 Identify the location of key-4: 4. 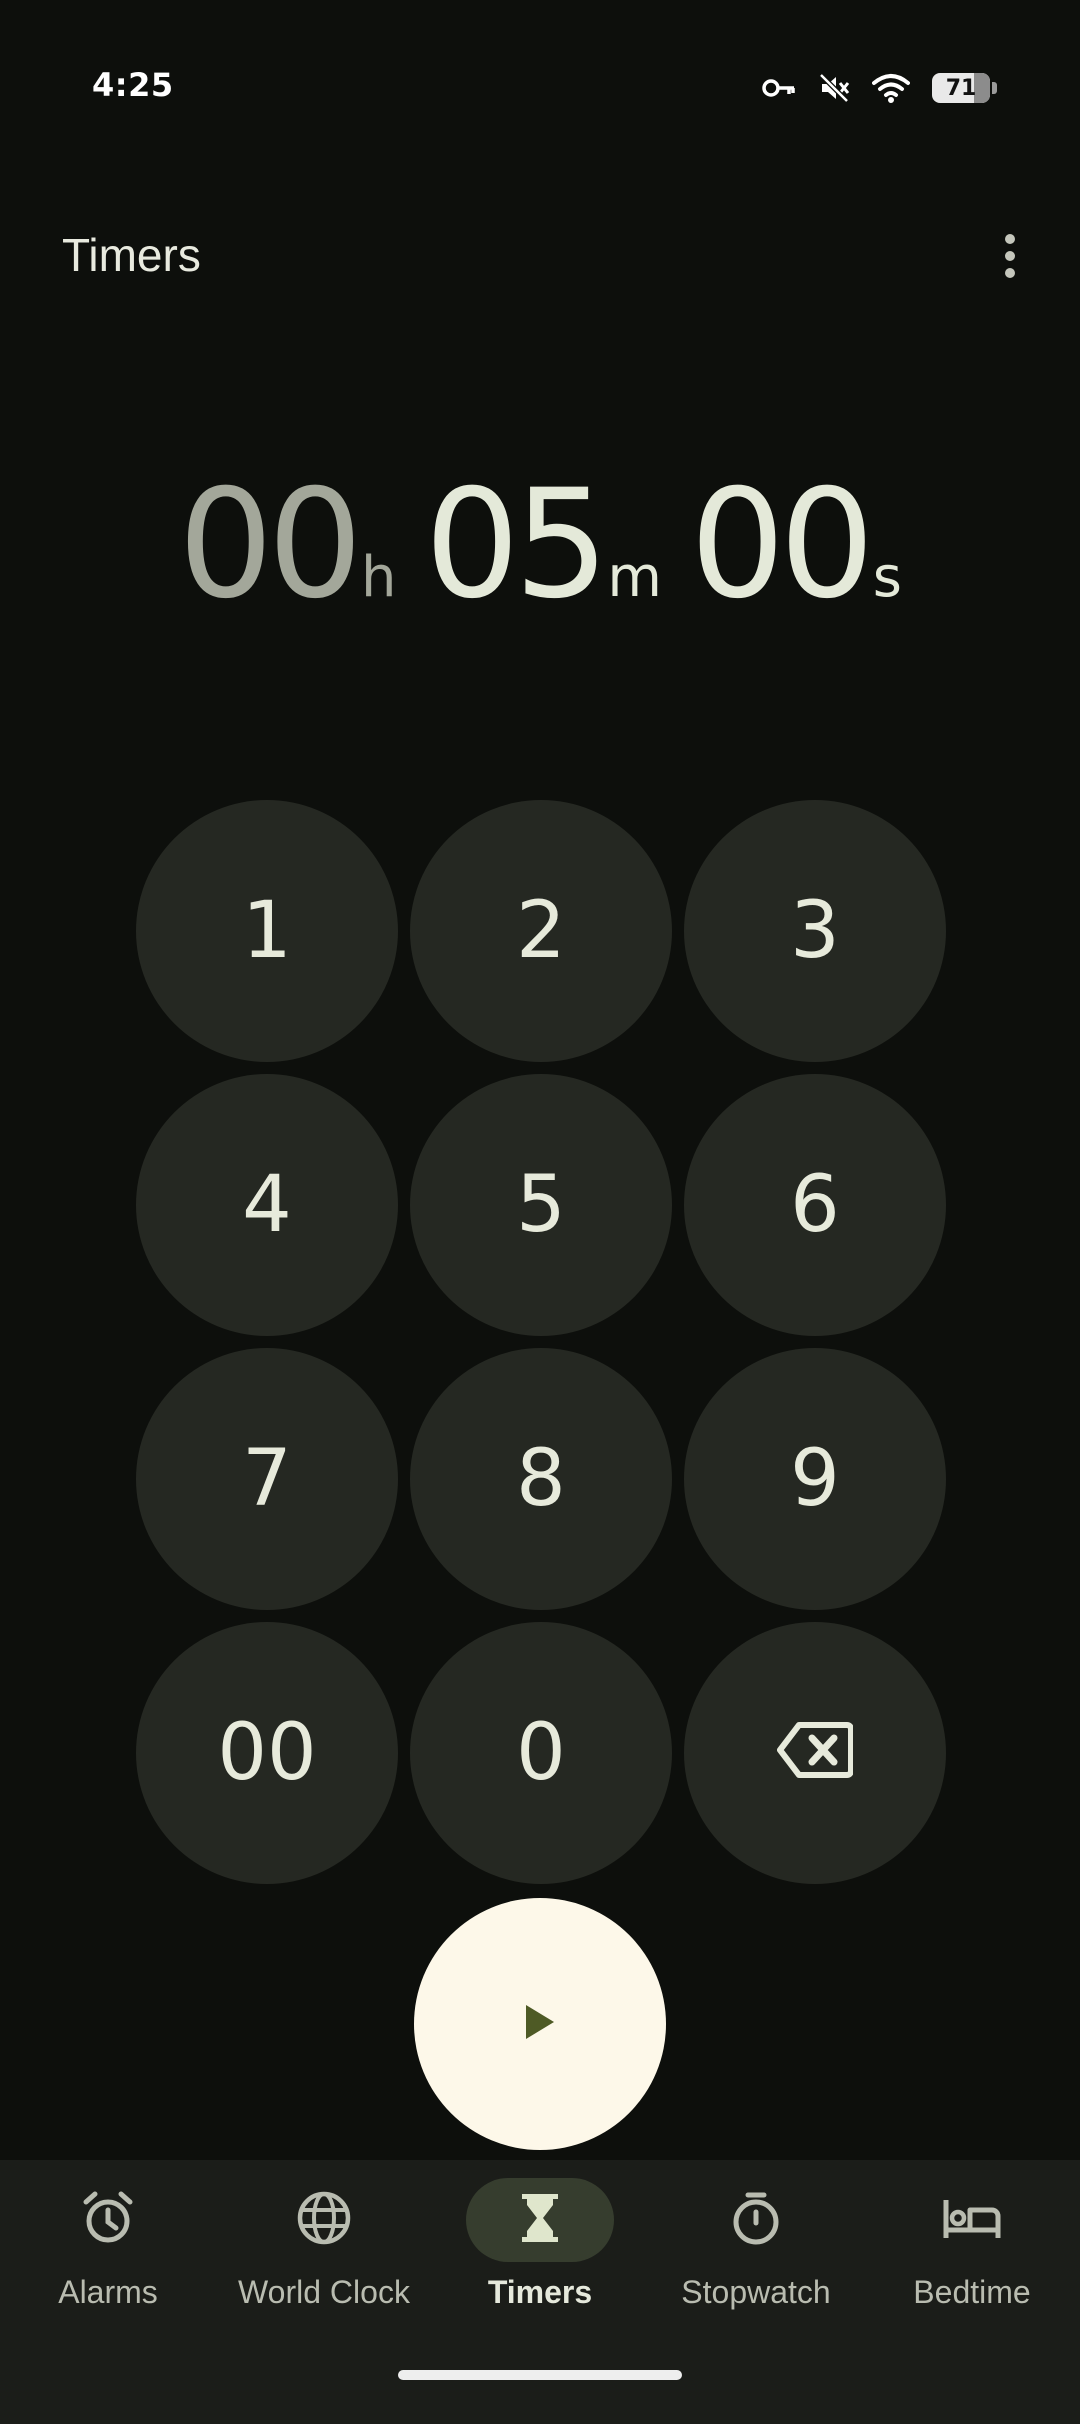
(267, 1205).